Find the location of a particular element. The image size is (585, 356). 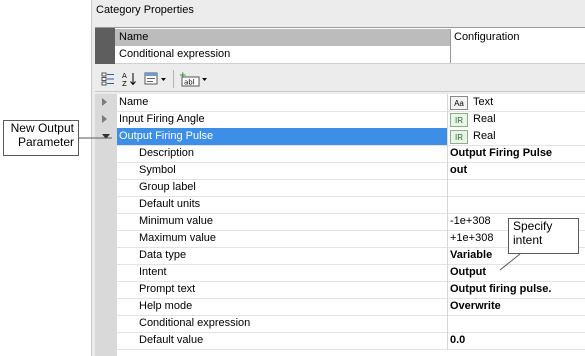

property-value: Output Firing Pulse is located at coordinates (501, 153).